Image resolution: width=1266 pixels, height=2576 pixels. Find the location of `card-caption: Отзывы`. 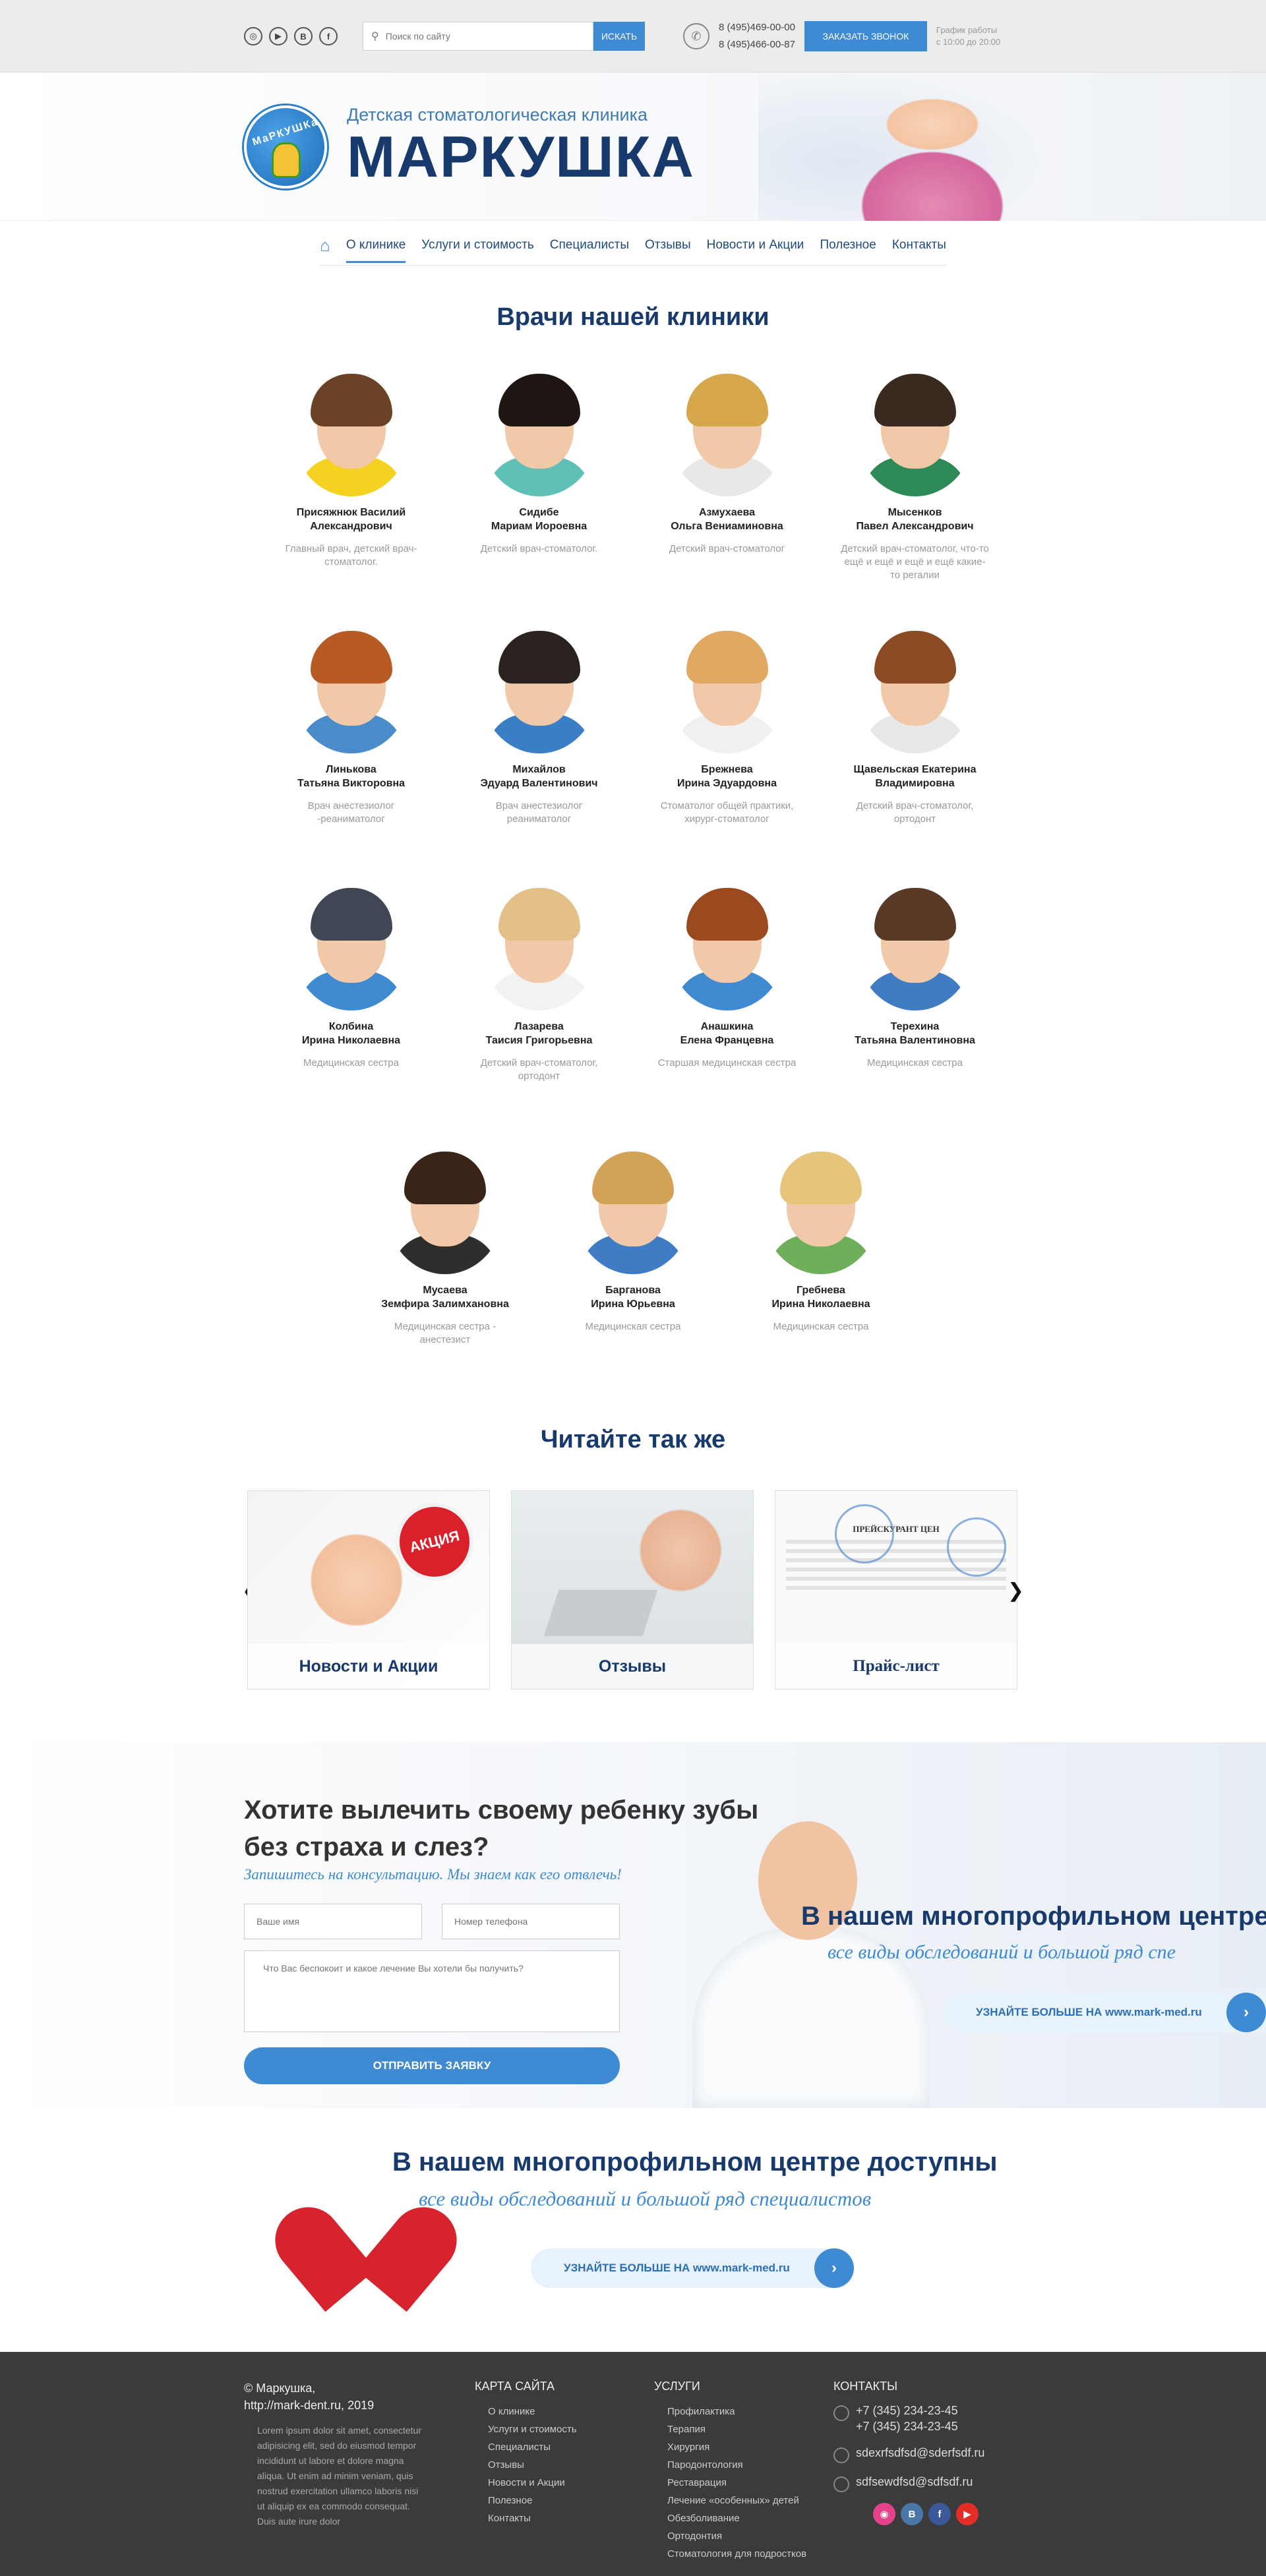

card-caption: Отзывы is located at coordinates (632, 1667).